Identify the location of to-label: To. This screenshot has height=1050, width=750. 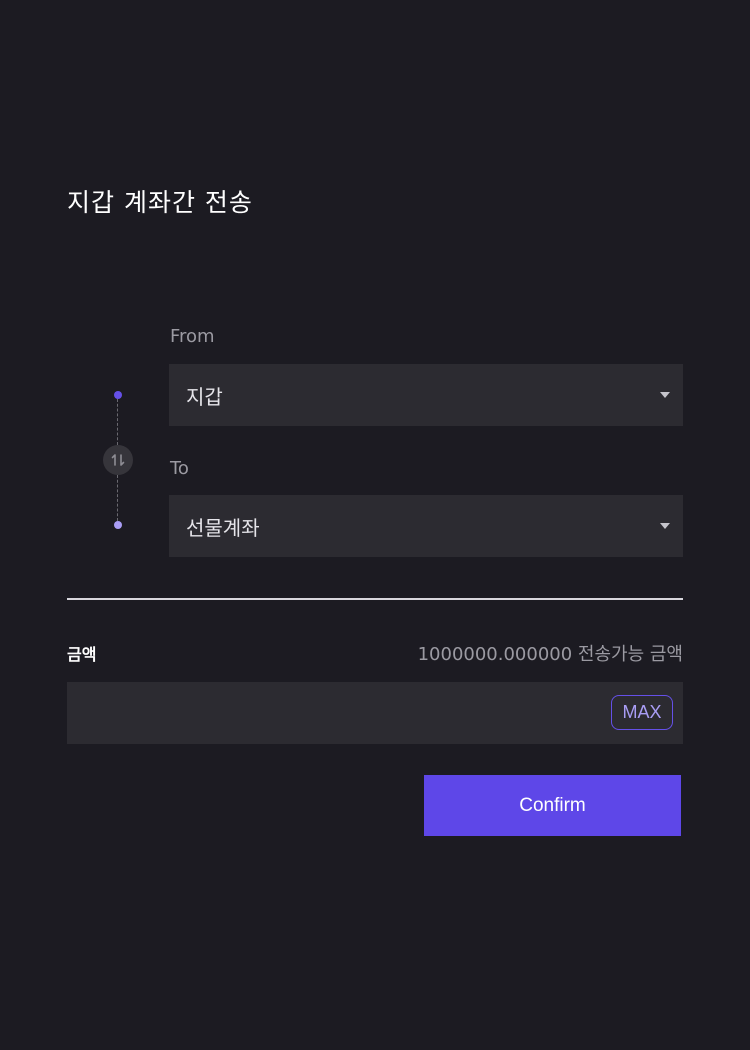
(179, 468).